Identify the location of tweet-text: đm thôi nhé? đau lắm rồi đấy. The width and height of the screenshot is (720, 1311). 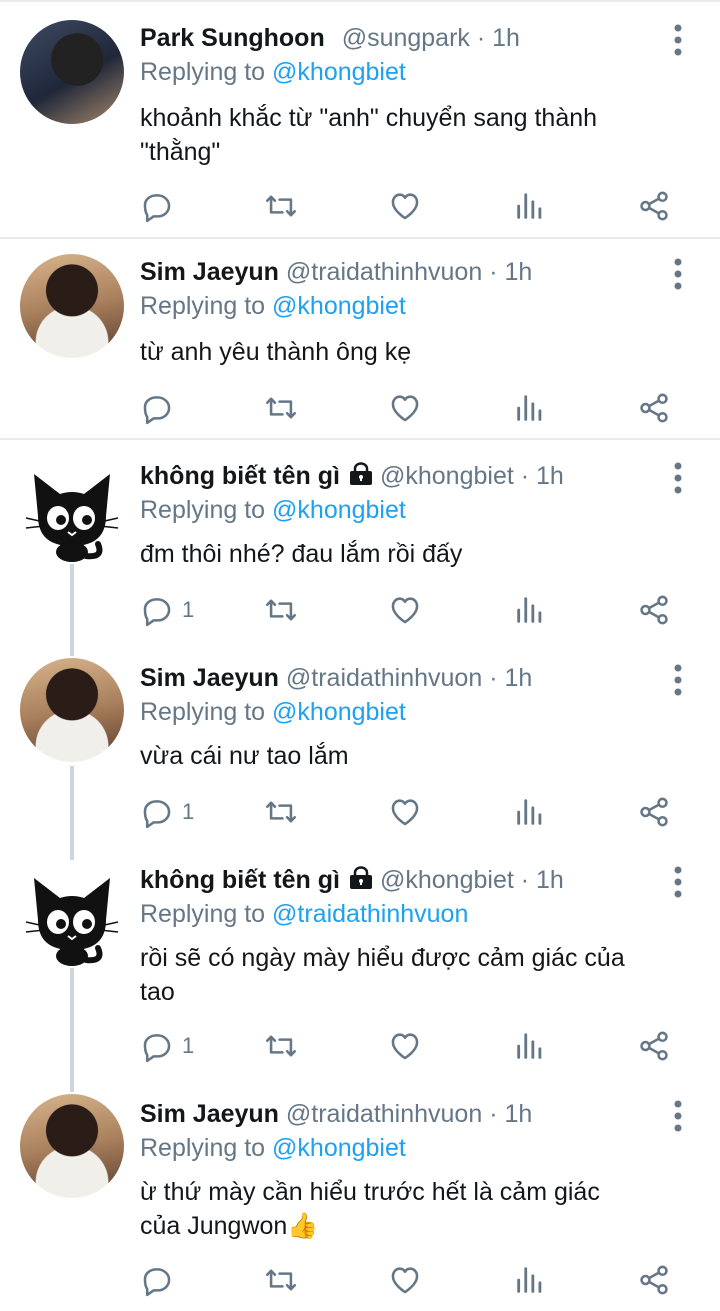
(420, 554).